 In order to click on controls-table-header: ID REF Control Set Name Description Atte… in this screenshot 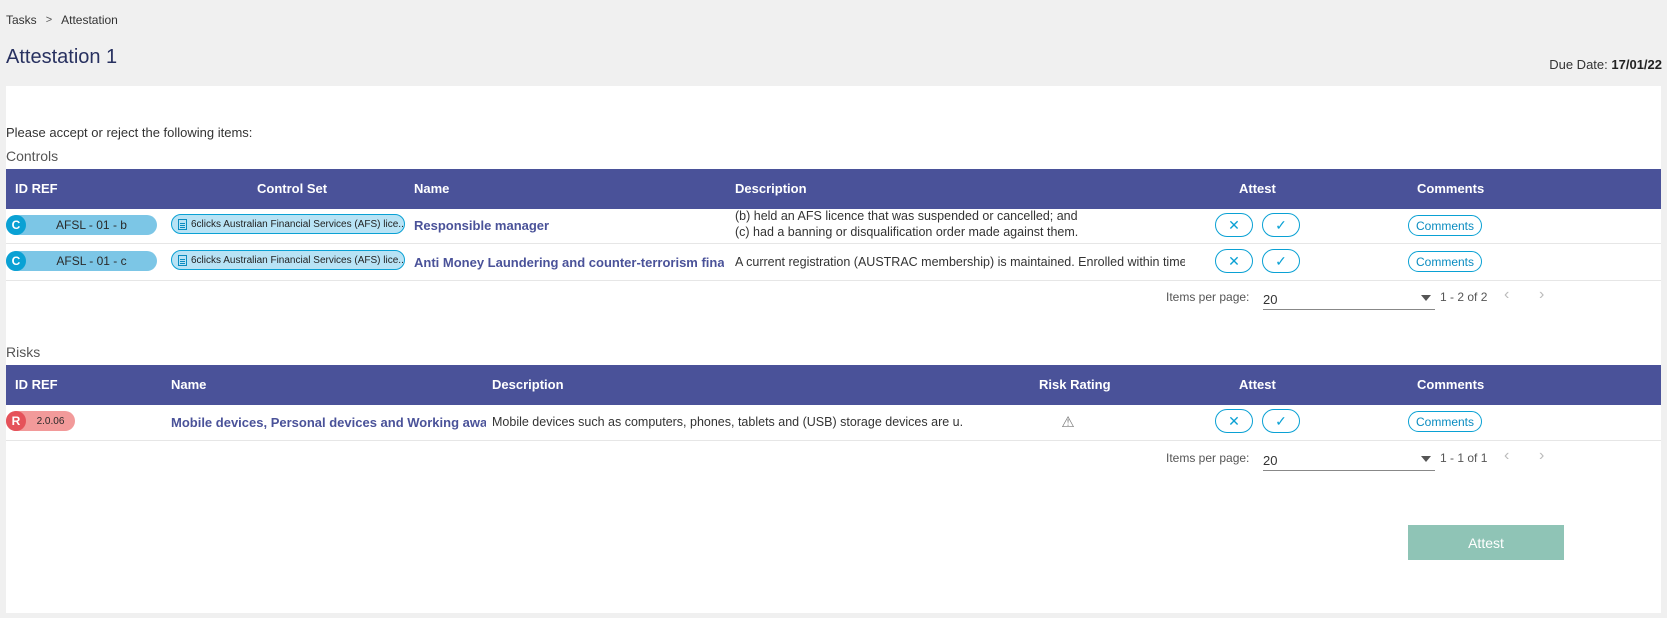, I will do `click(833, 189)`.